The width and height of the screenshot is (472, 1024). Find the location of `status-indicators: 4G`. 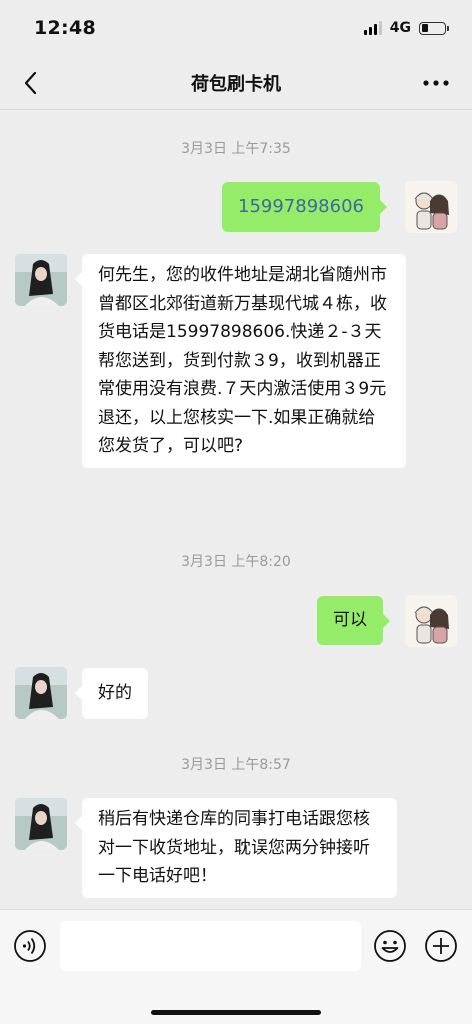

status-indicators: 4G is located at coordinates (406, 28).